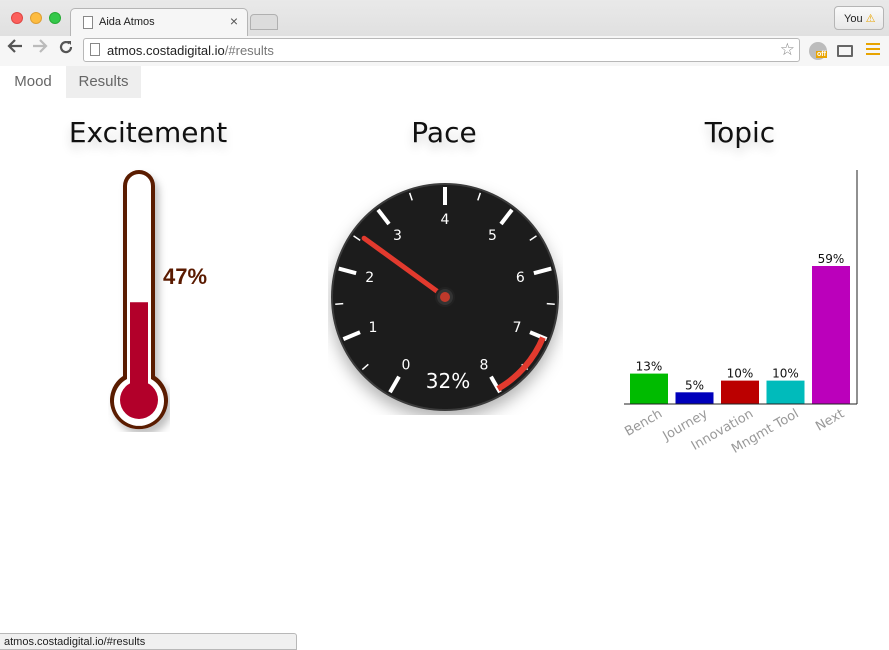  Describe the element at coordinates (445, 220) in the screenshot. I see `gauge-tick-label: 4` at that location.